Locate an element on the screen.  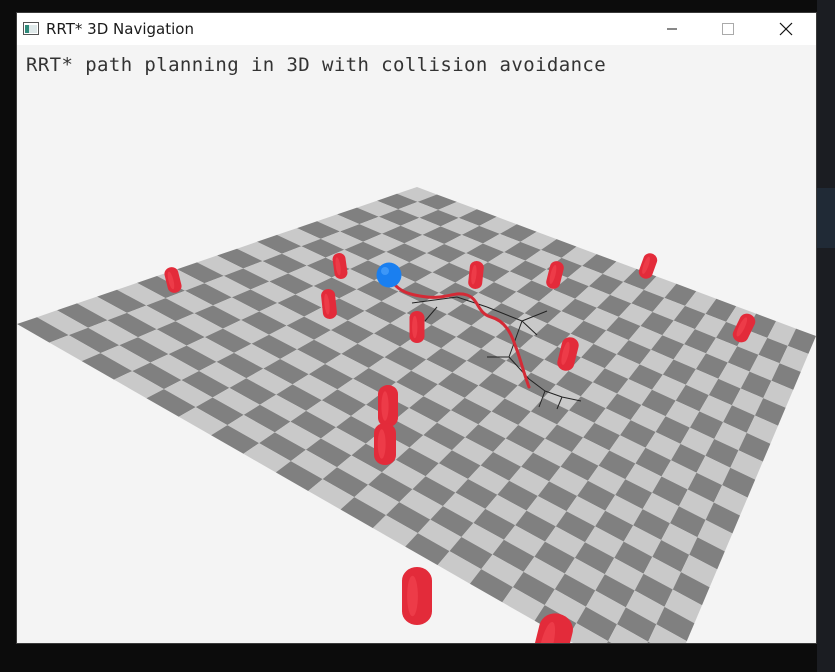
app-window-icon is located at coordinates (31, 28).